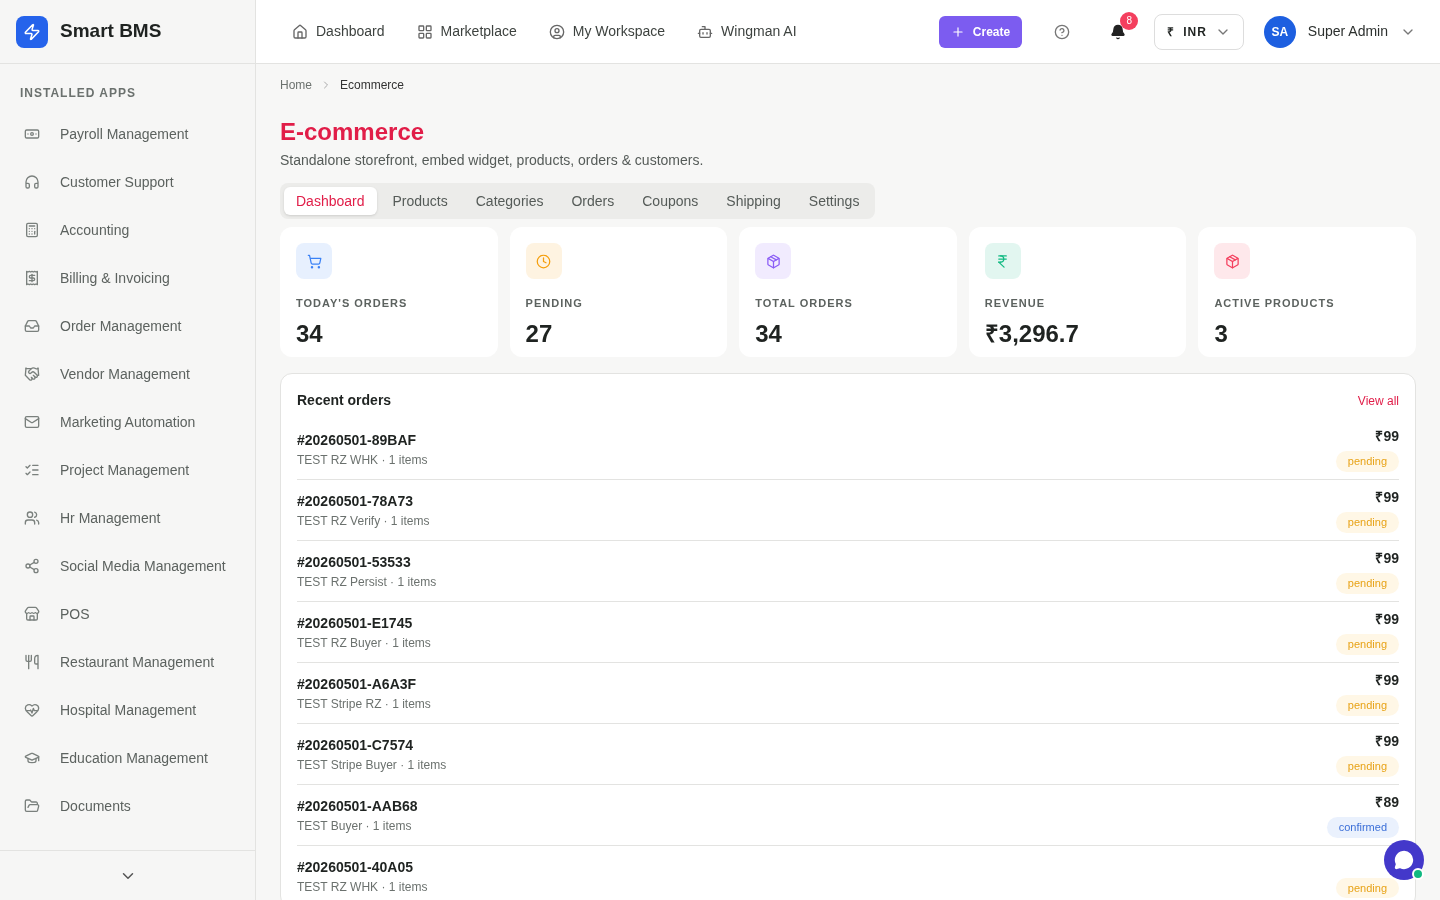 The width and height of the screenshot is (1440, 900). I want to click on tab: Products, so click(420, 201).